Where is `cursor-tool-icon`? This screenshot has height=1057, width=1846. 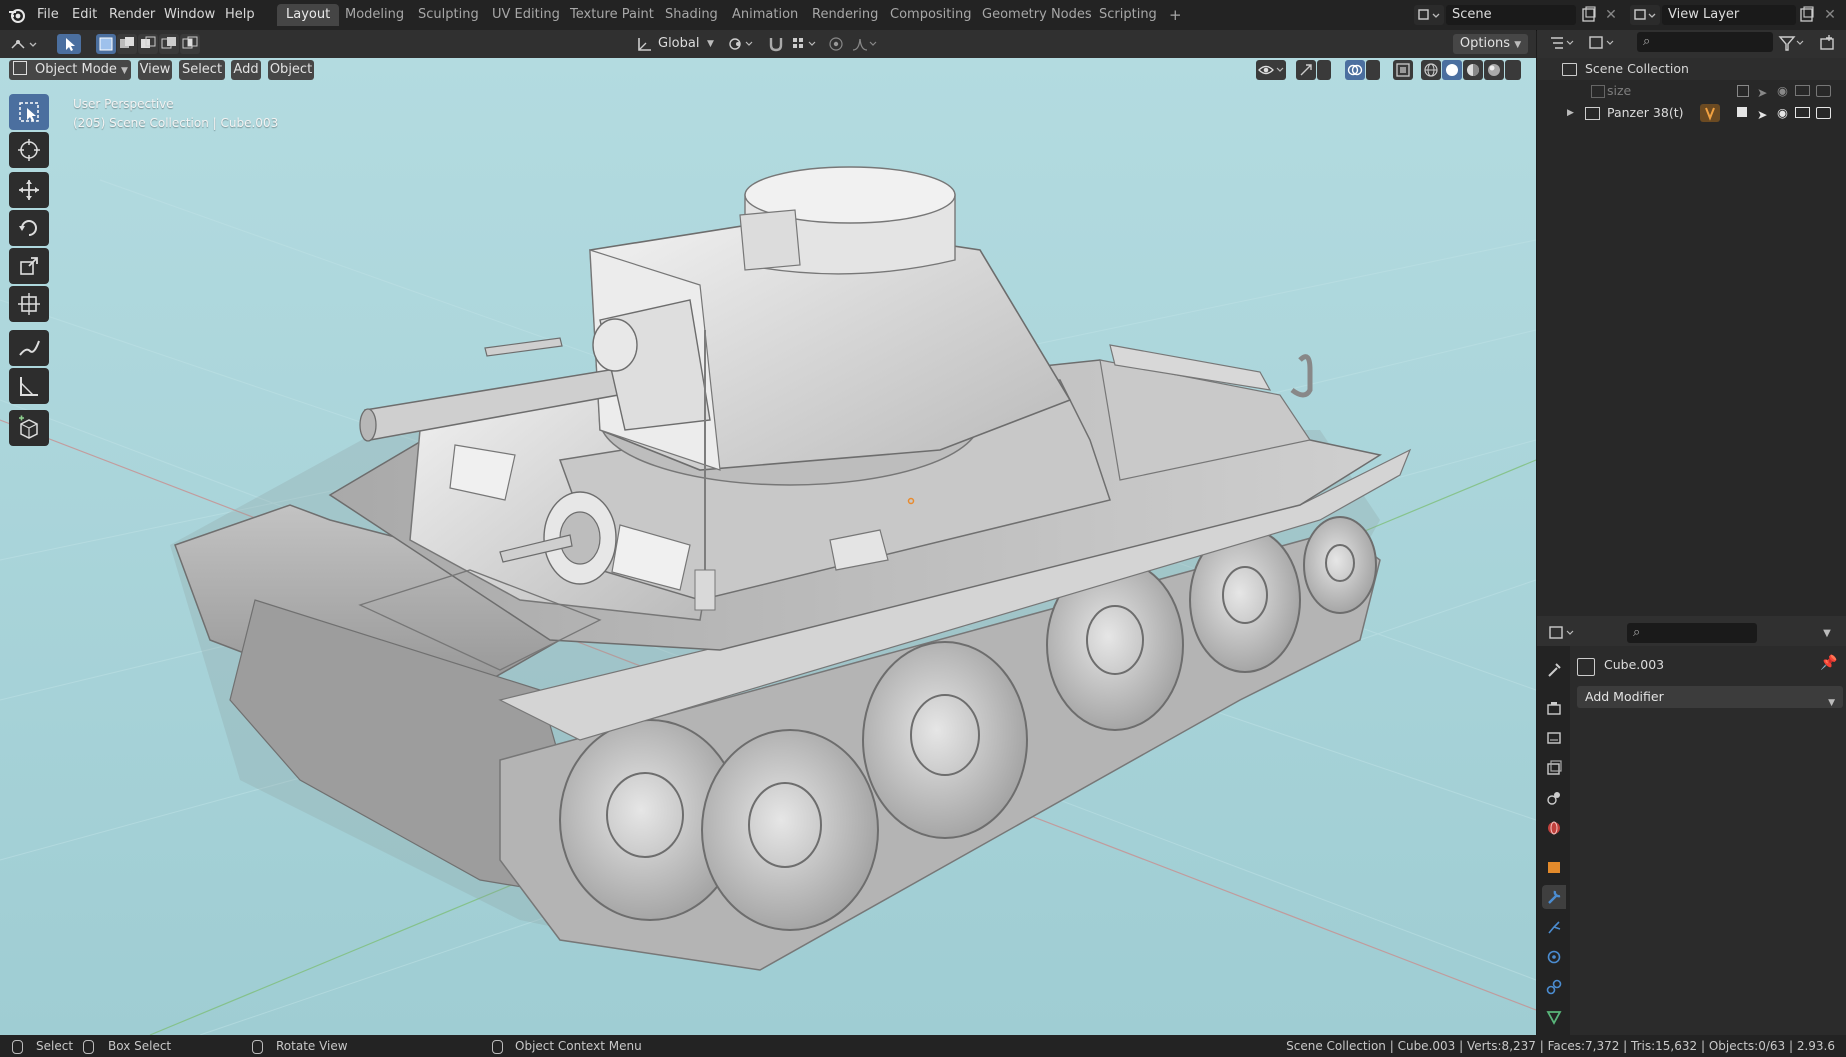 cursor-tool-icon is located at coordinates (29, 150).